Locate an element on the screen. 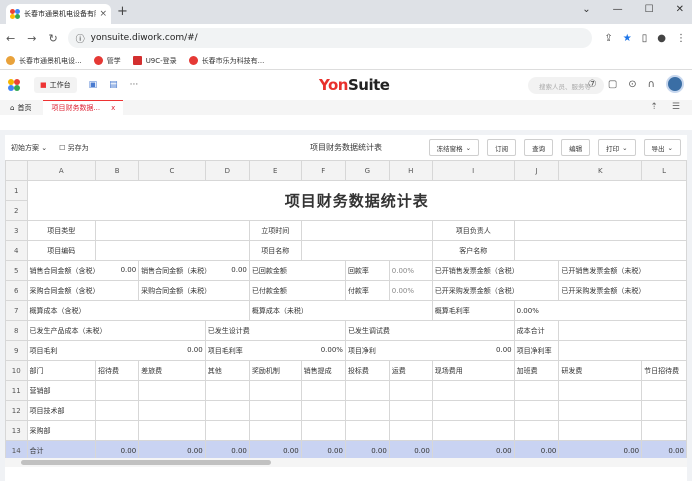 The width and height of the screenshot is (692, 481). column-header: B is located at coordinates (117, 170).